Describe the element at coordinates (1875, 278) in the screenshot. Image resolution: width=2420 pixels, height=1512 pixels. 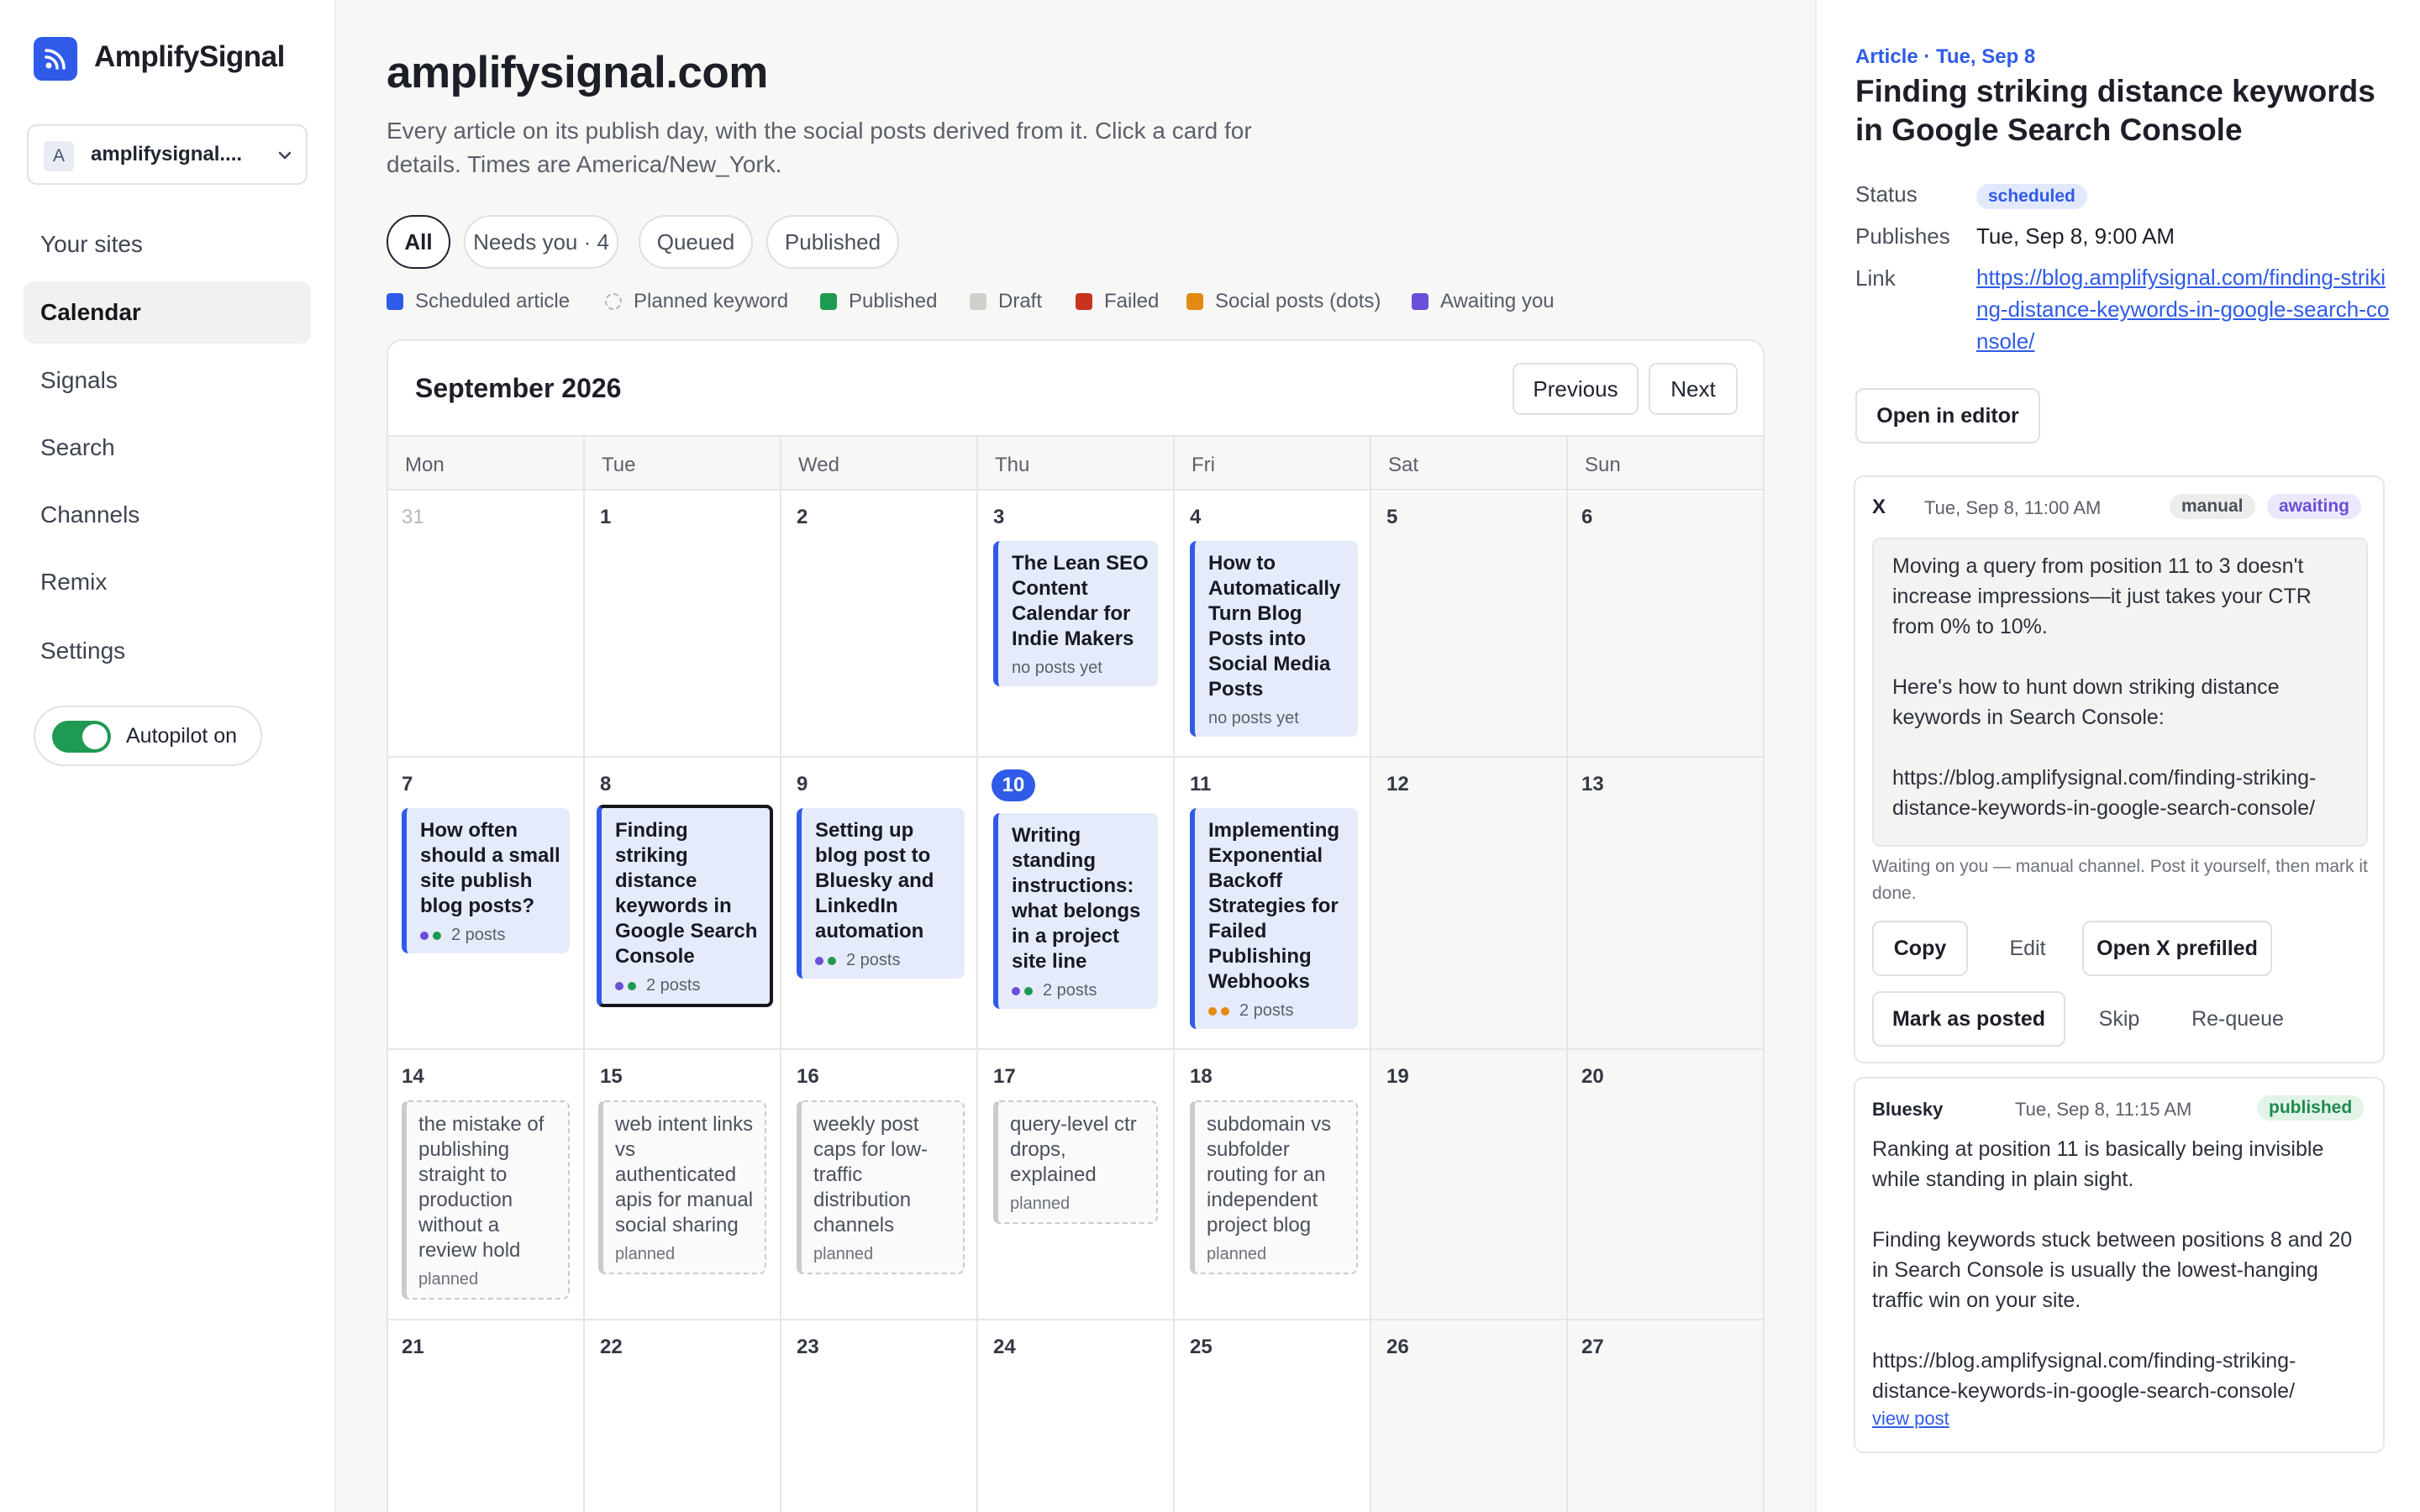
I see `link-label: Link` at that location.